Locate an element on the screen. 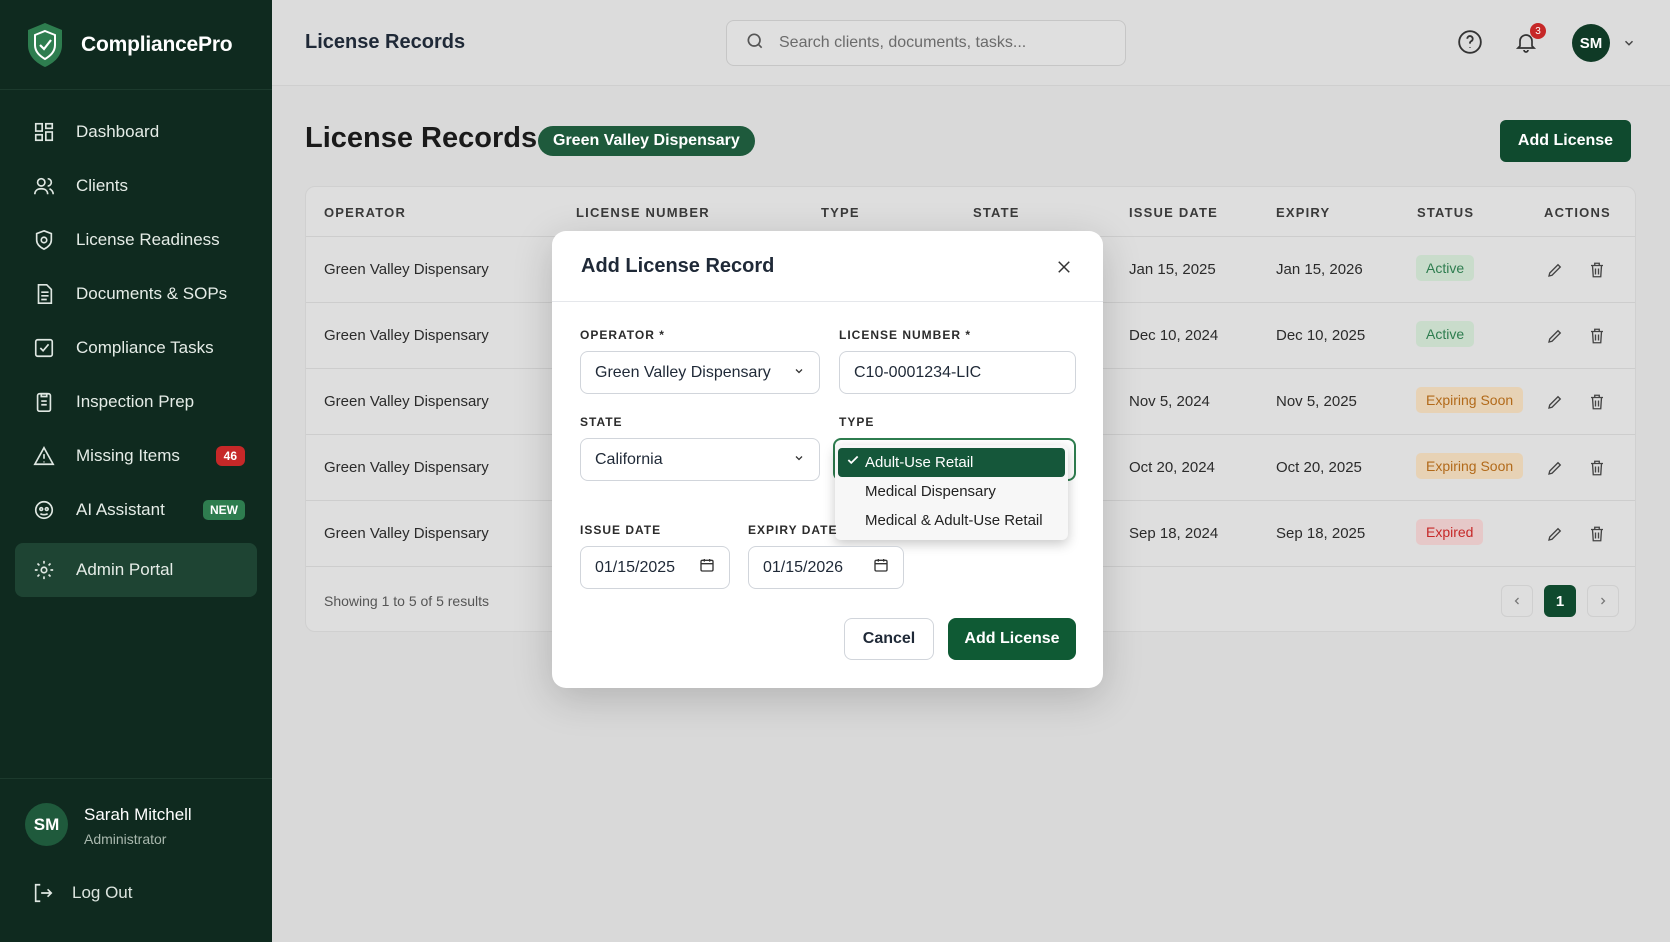 The height and width of the screenshot is (942, 1670). sidebar-item-license-readiness: License Readiness is located at coordinates (136, 240).